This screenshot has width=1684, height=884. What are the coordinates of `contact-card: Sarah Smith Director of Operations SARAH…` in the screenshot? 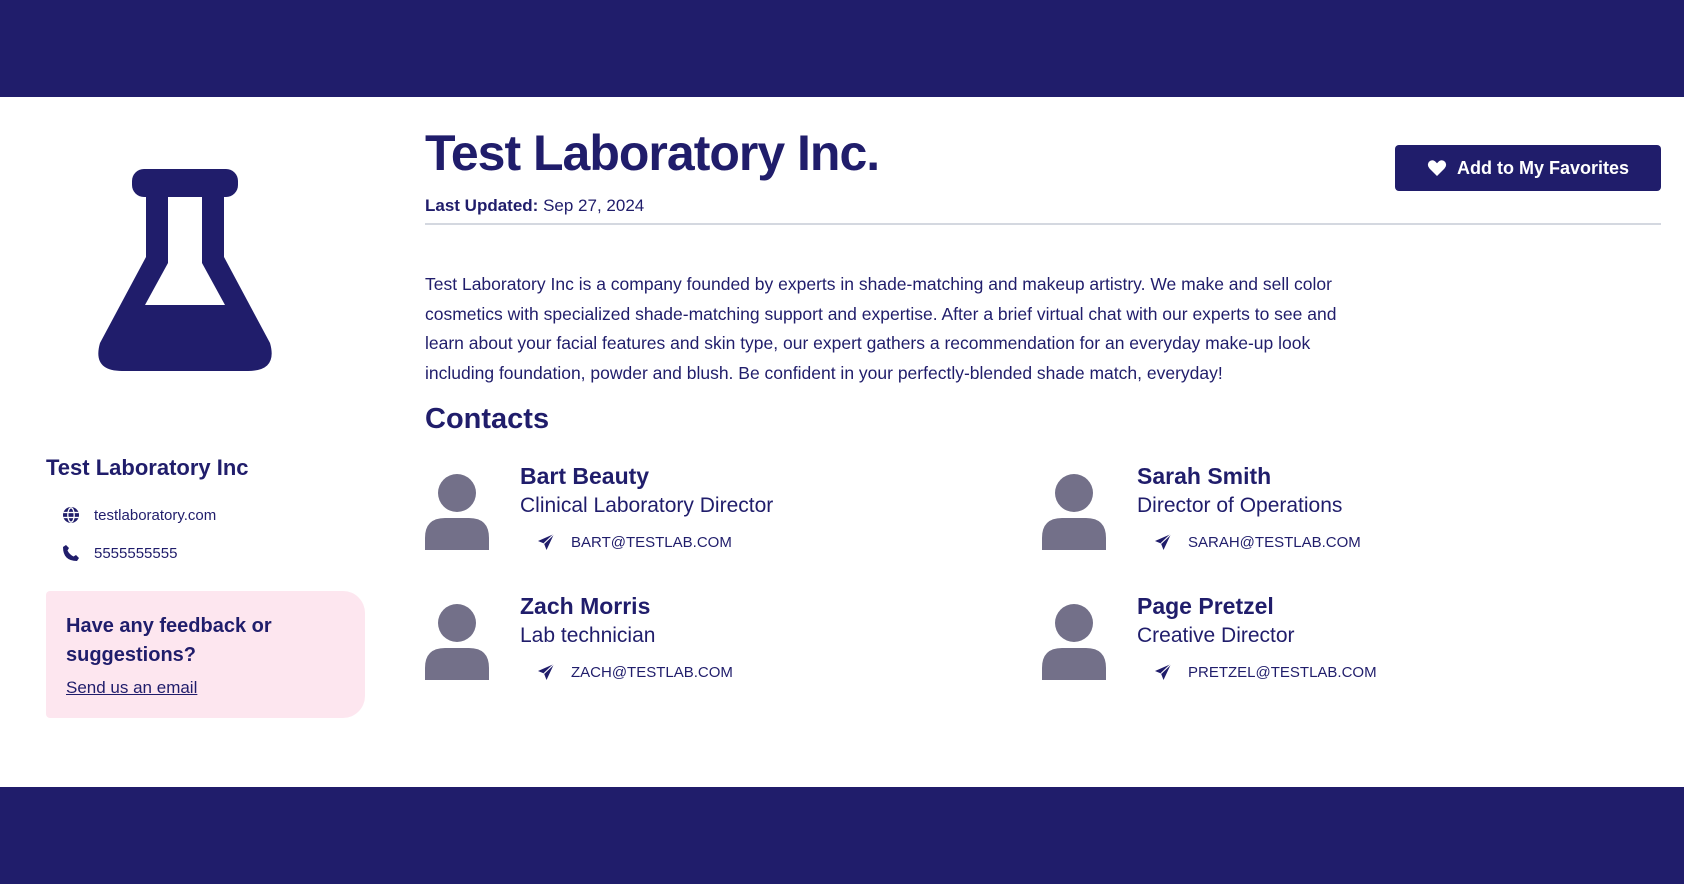 It's located at (1322, 518).